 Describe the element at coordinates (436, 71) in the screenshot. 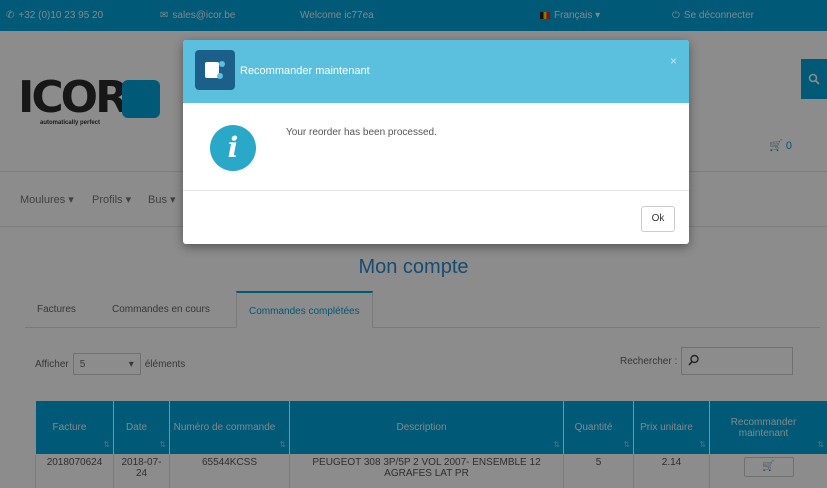

I see `dialog-header: Recommander maintenant ×` at that location.